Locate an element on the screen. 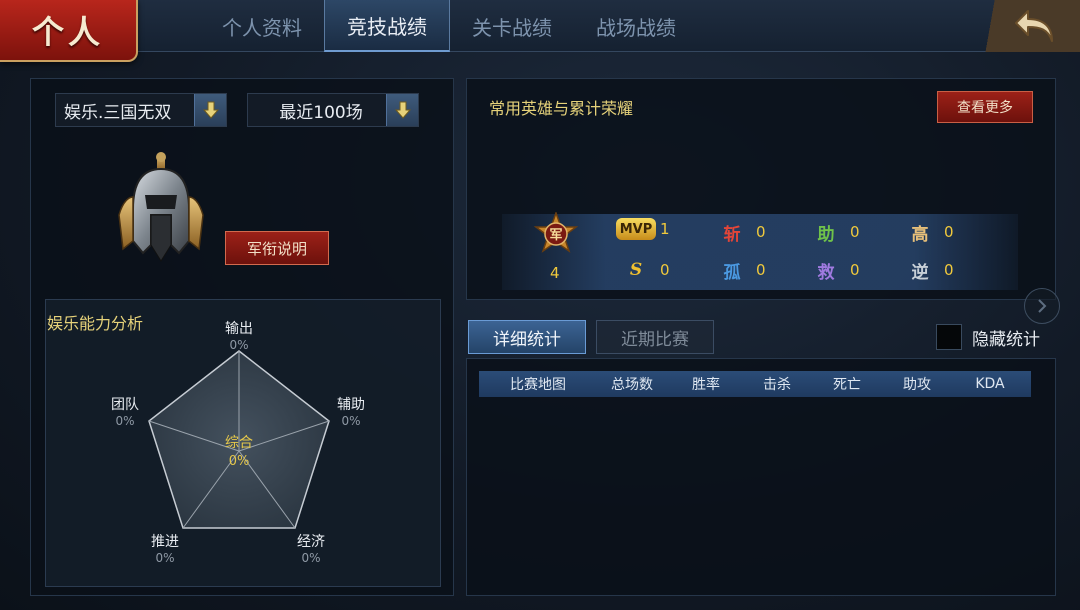 This screenshot has width=1080, height=610. main-tabs: 个人资料 竞技战绩 关卡战绩 战场战绩 is located at coordinates (449, 26).